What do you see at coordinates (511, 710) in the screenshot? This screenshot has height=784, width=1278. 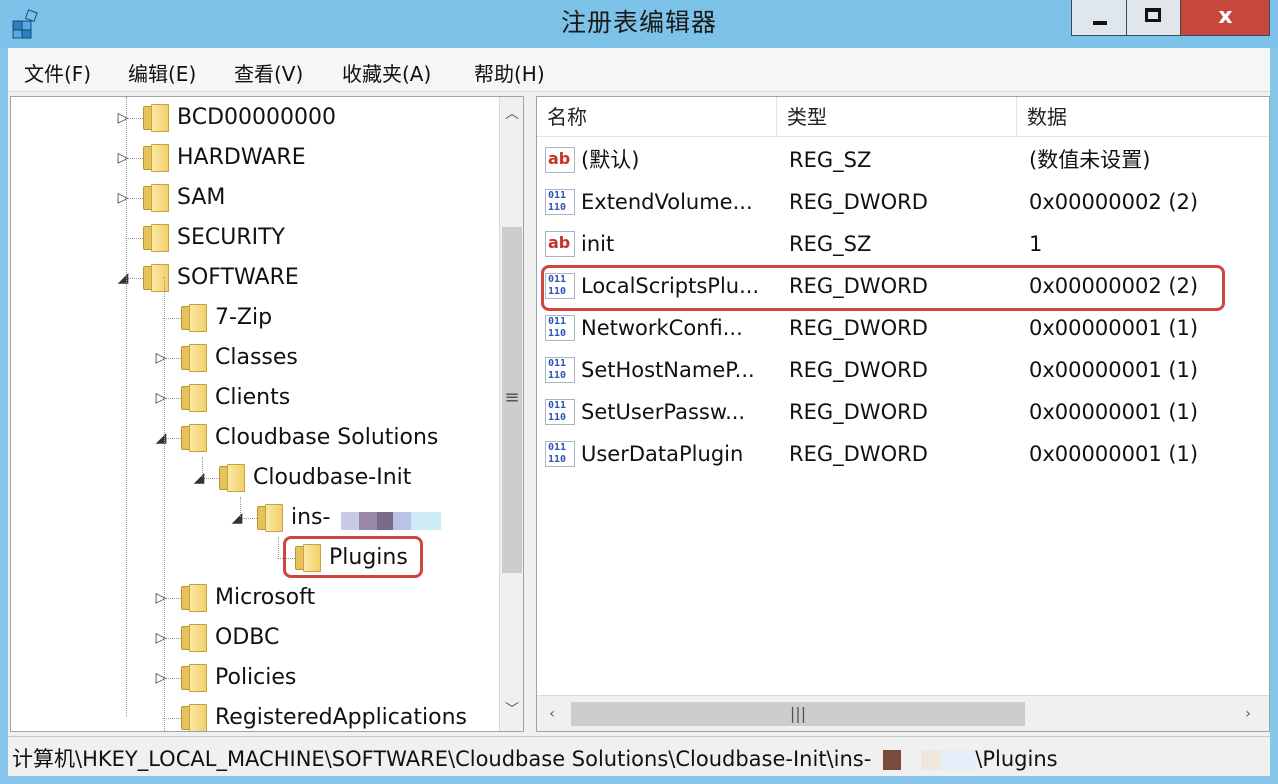 I see `scroll-down-icon: ﹀` at bounding box center [511, 710].